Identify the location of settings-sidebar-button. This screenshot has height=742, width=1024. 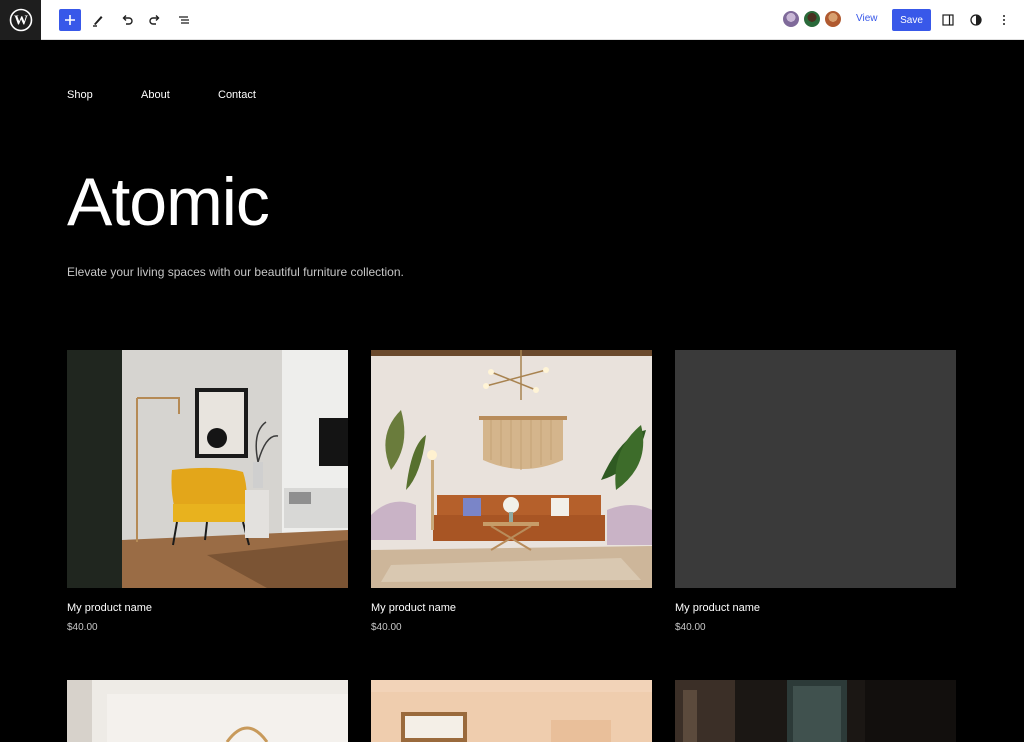
(948, 20).